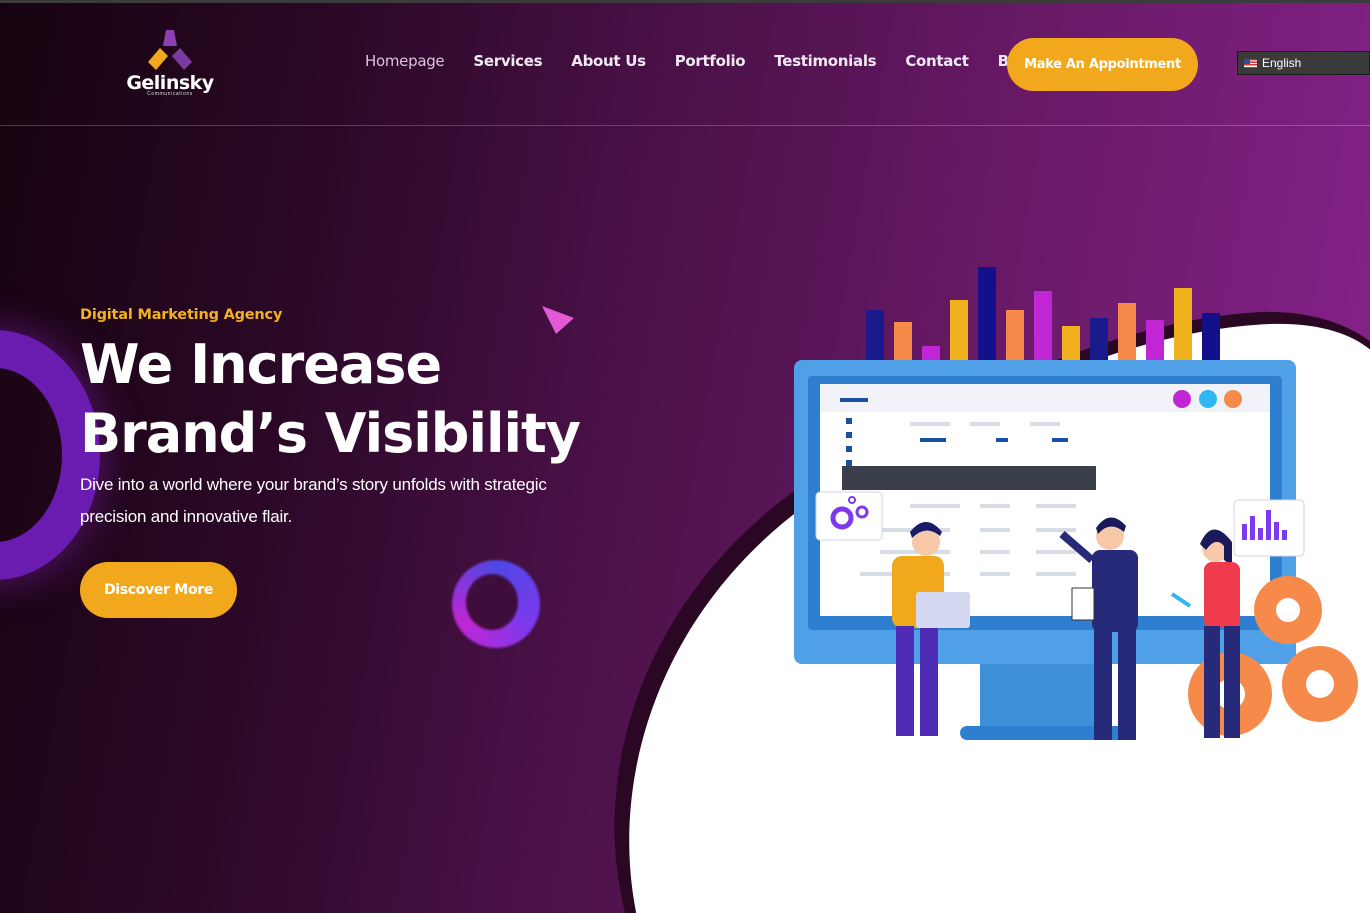  Describe the element at coordinates (170, 94) in the screenshot. I see `logo-subtitle: Communications` at that location.